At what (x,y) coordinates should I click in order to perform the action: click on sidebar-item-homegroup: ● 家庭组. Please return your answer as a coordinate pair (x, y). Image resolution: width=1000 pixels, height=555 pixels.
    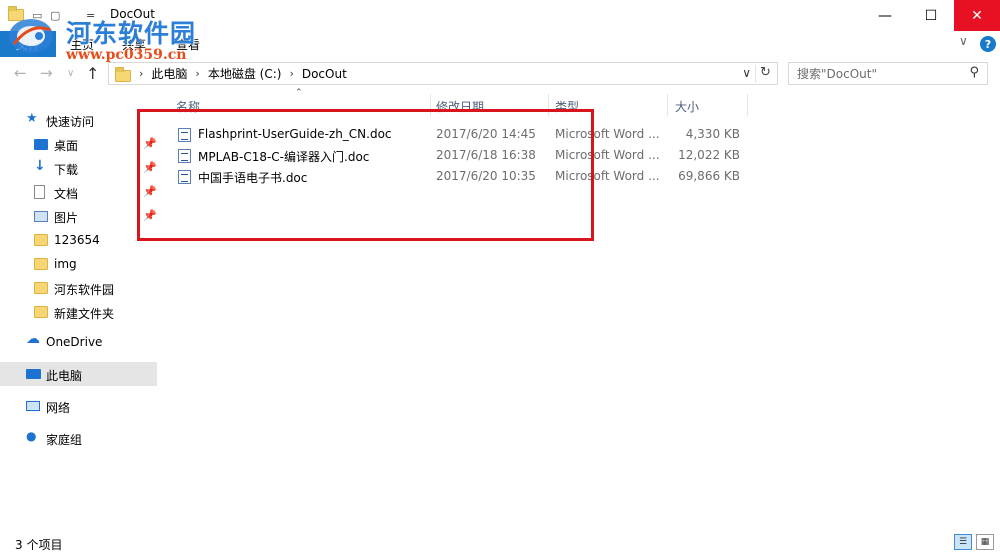
    Looking at the image, I should click on (78, 438).